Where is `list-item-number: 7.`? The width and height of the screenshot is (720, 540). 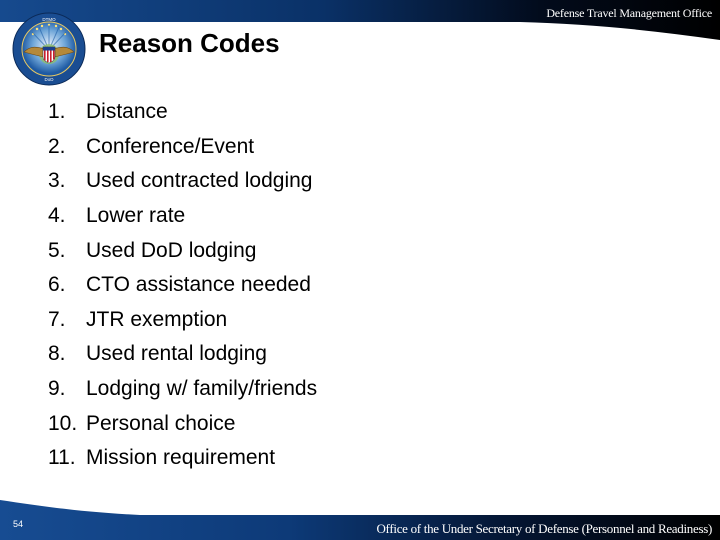 list-item-number: 7. is located at coordinates (57, 319).